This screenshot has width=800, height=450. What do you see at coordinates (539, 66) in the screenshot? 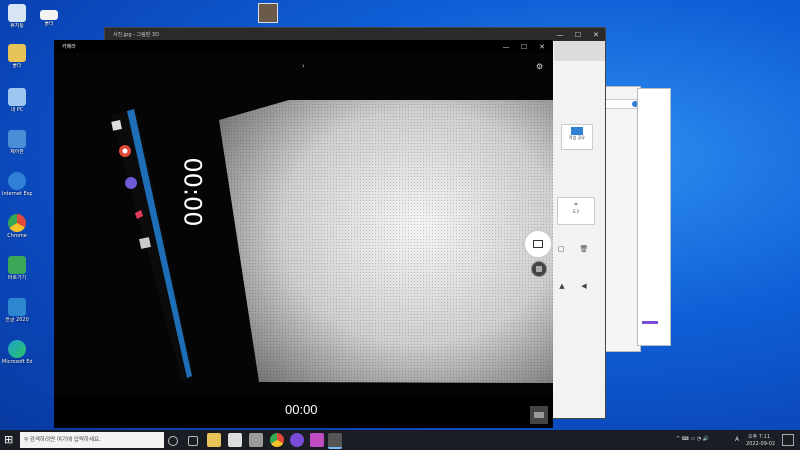
I see `settings-icon: ⚙` at bounding box center [539, 66].